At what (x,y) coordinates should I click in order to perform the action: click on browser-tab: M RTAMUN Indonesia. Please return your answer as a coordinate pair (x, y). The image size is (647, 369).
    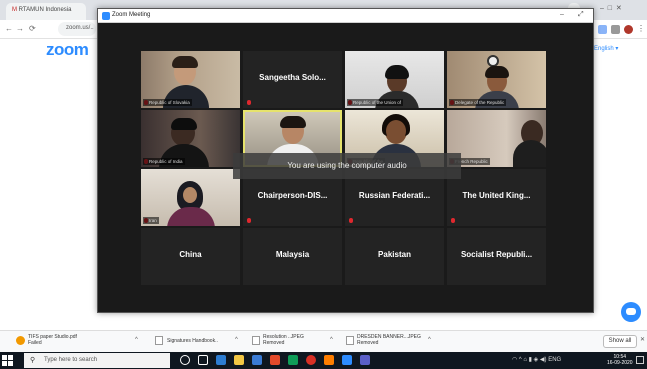
    Looking at the image, I should click on (46, 11).